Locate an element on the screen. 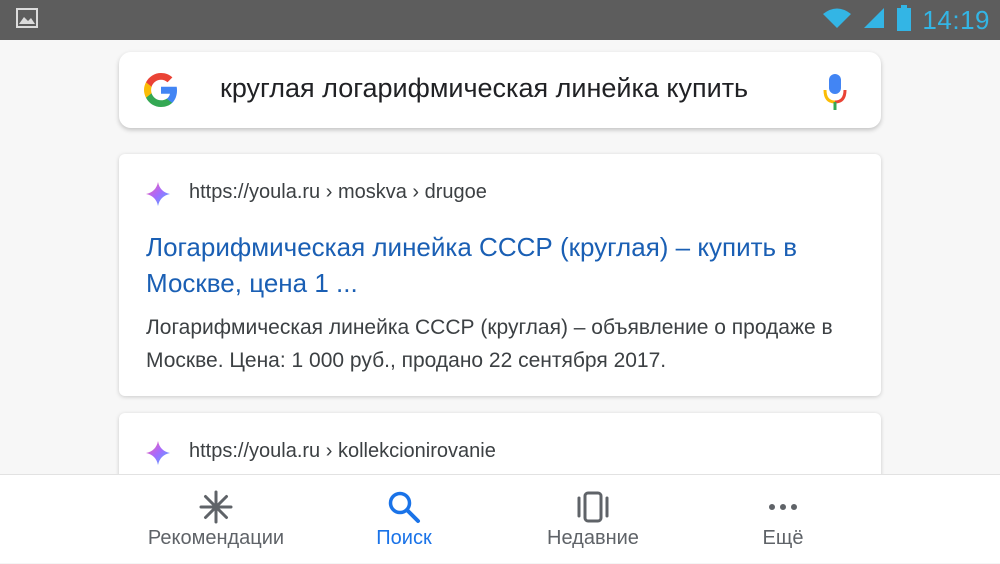 This screenshot has height=564, width=1000. result-url: https://youla.ru › kollekcionirovanie is located at coordinates (342, 451).